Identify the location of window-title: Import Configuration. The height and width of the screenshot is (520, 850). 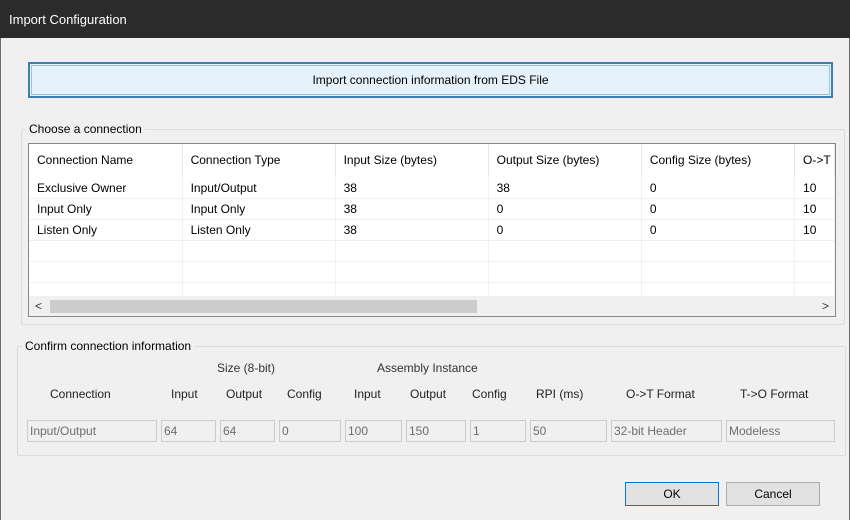
(68, 19).